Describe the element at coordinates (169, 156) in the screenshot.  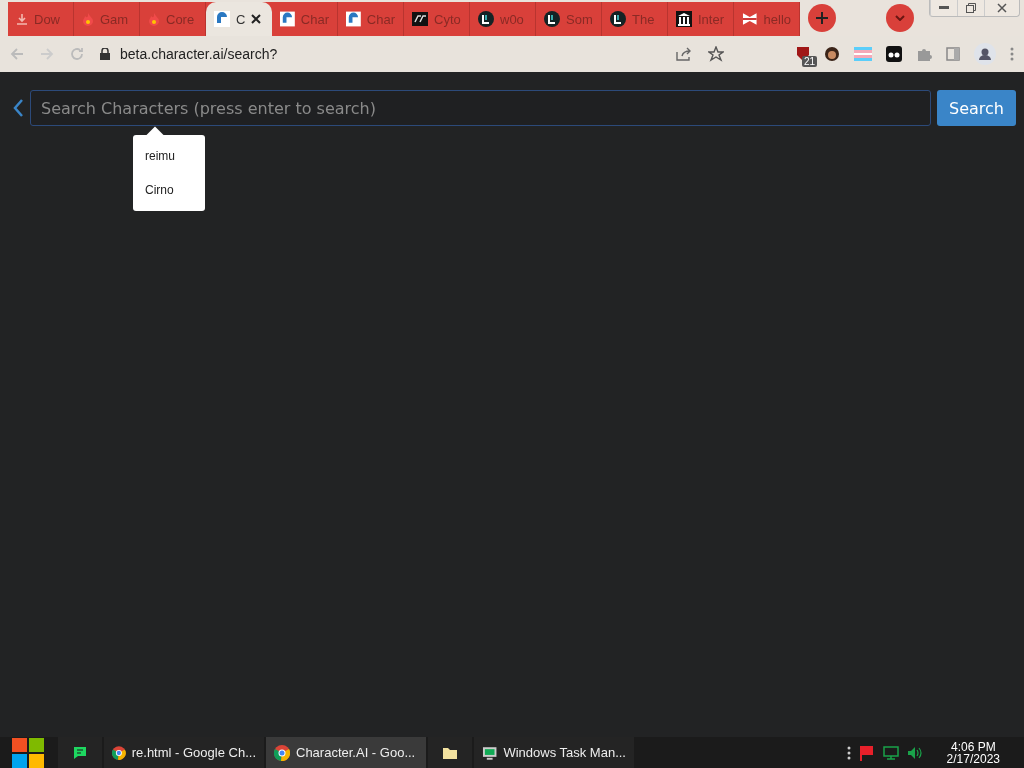
I see `suggestion-item: reimu` at that location.